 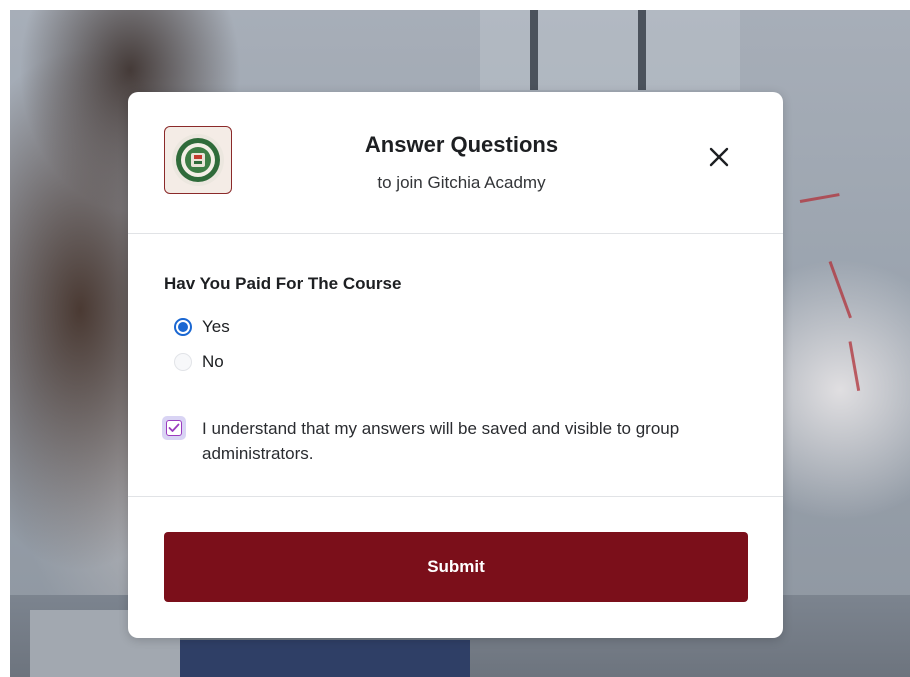 I want to click on background-frame, so click(x=325, y=658).